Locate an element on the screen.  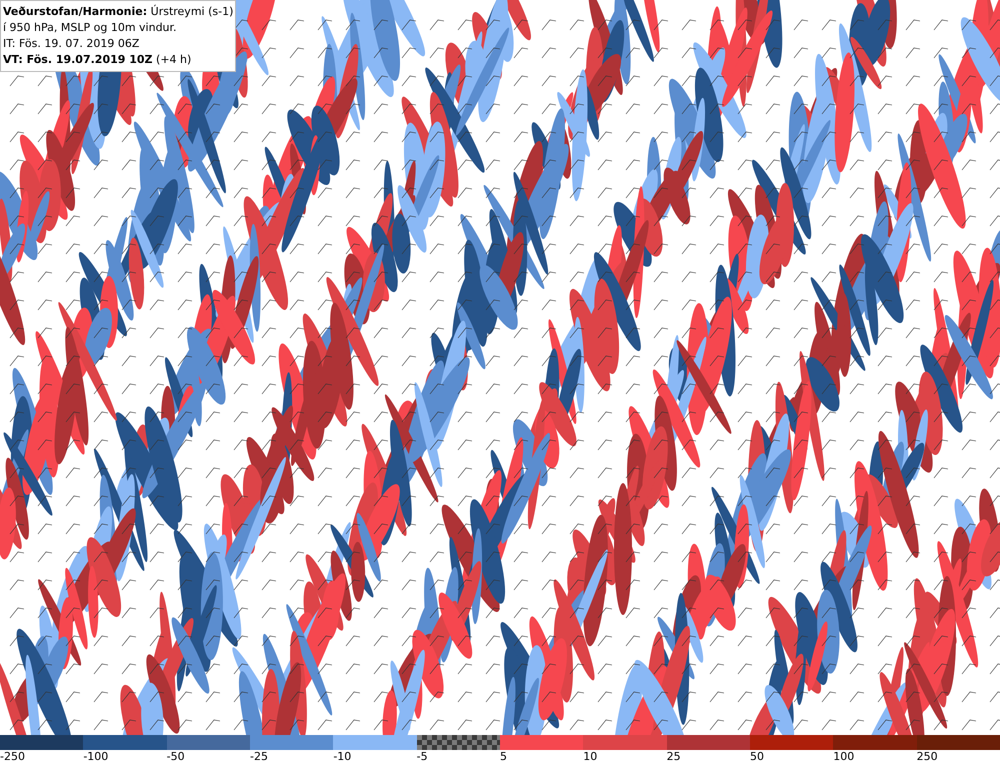
legend-label: -100 is located at coordinates (95, 756).